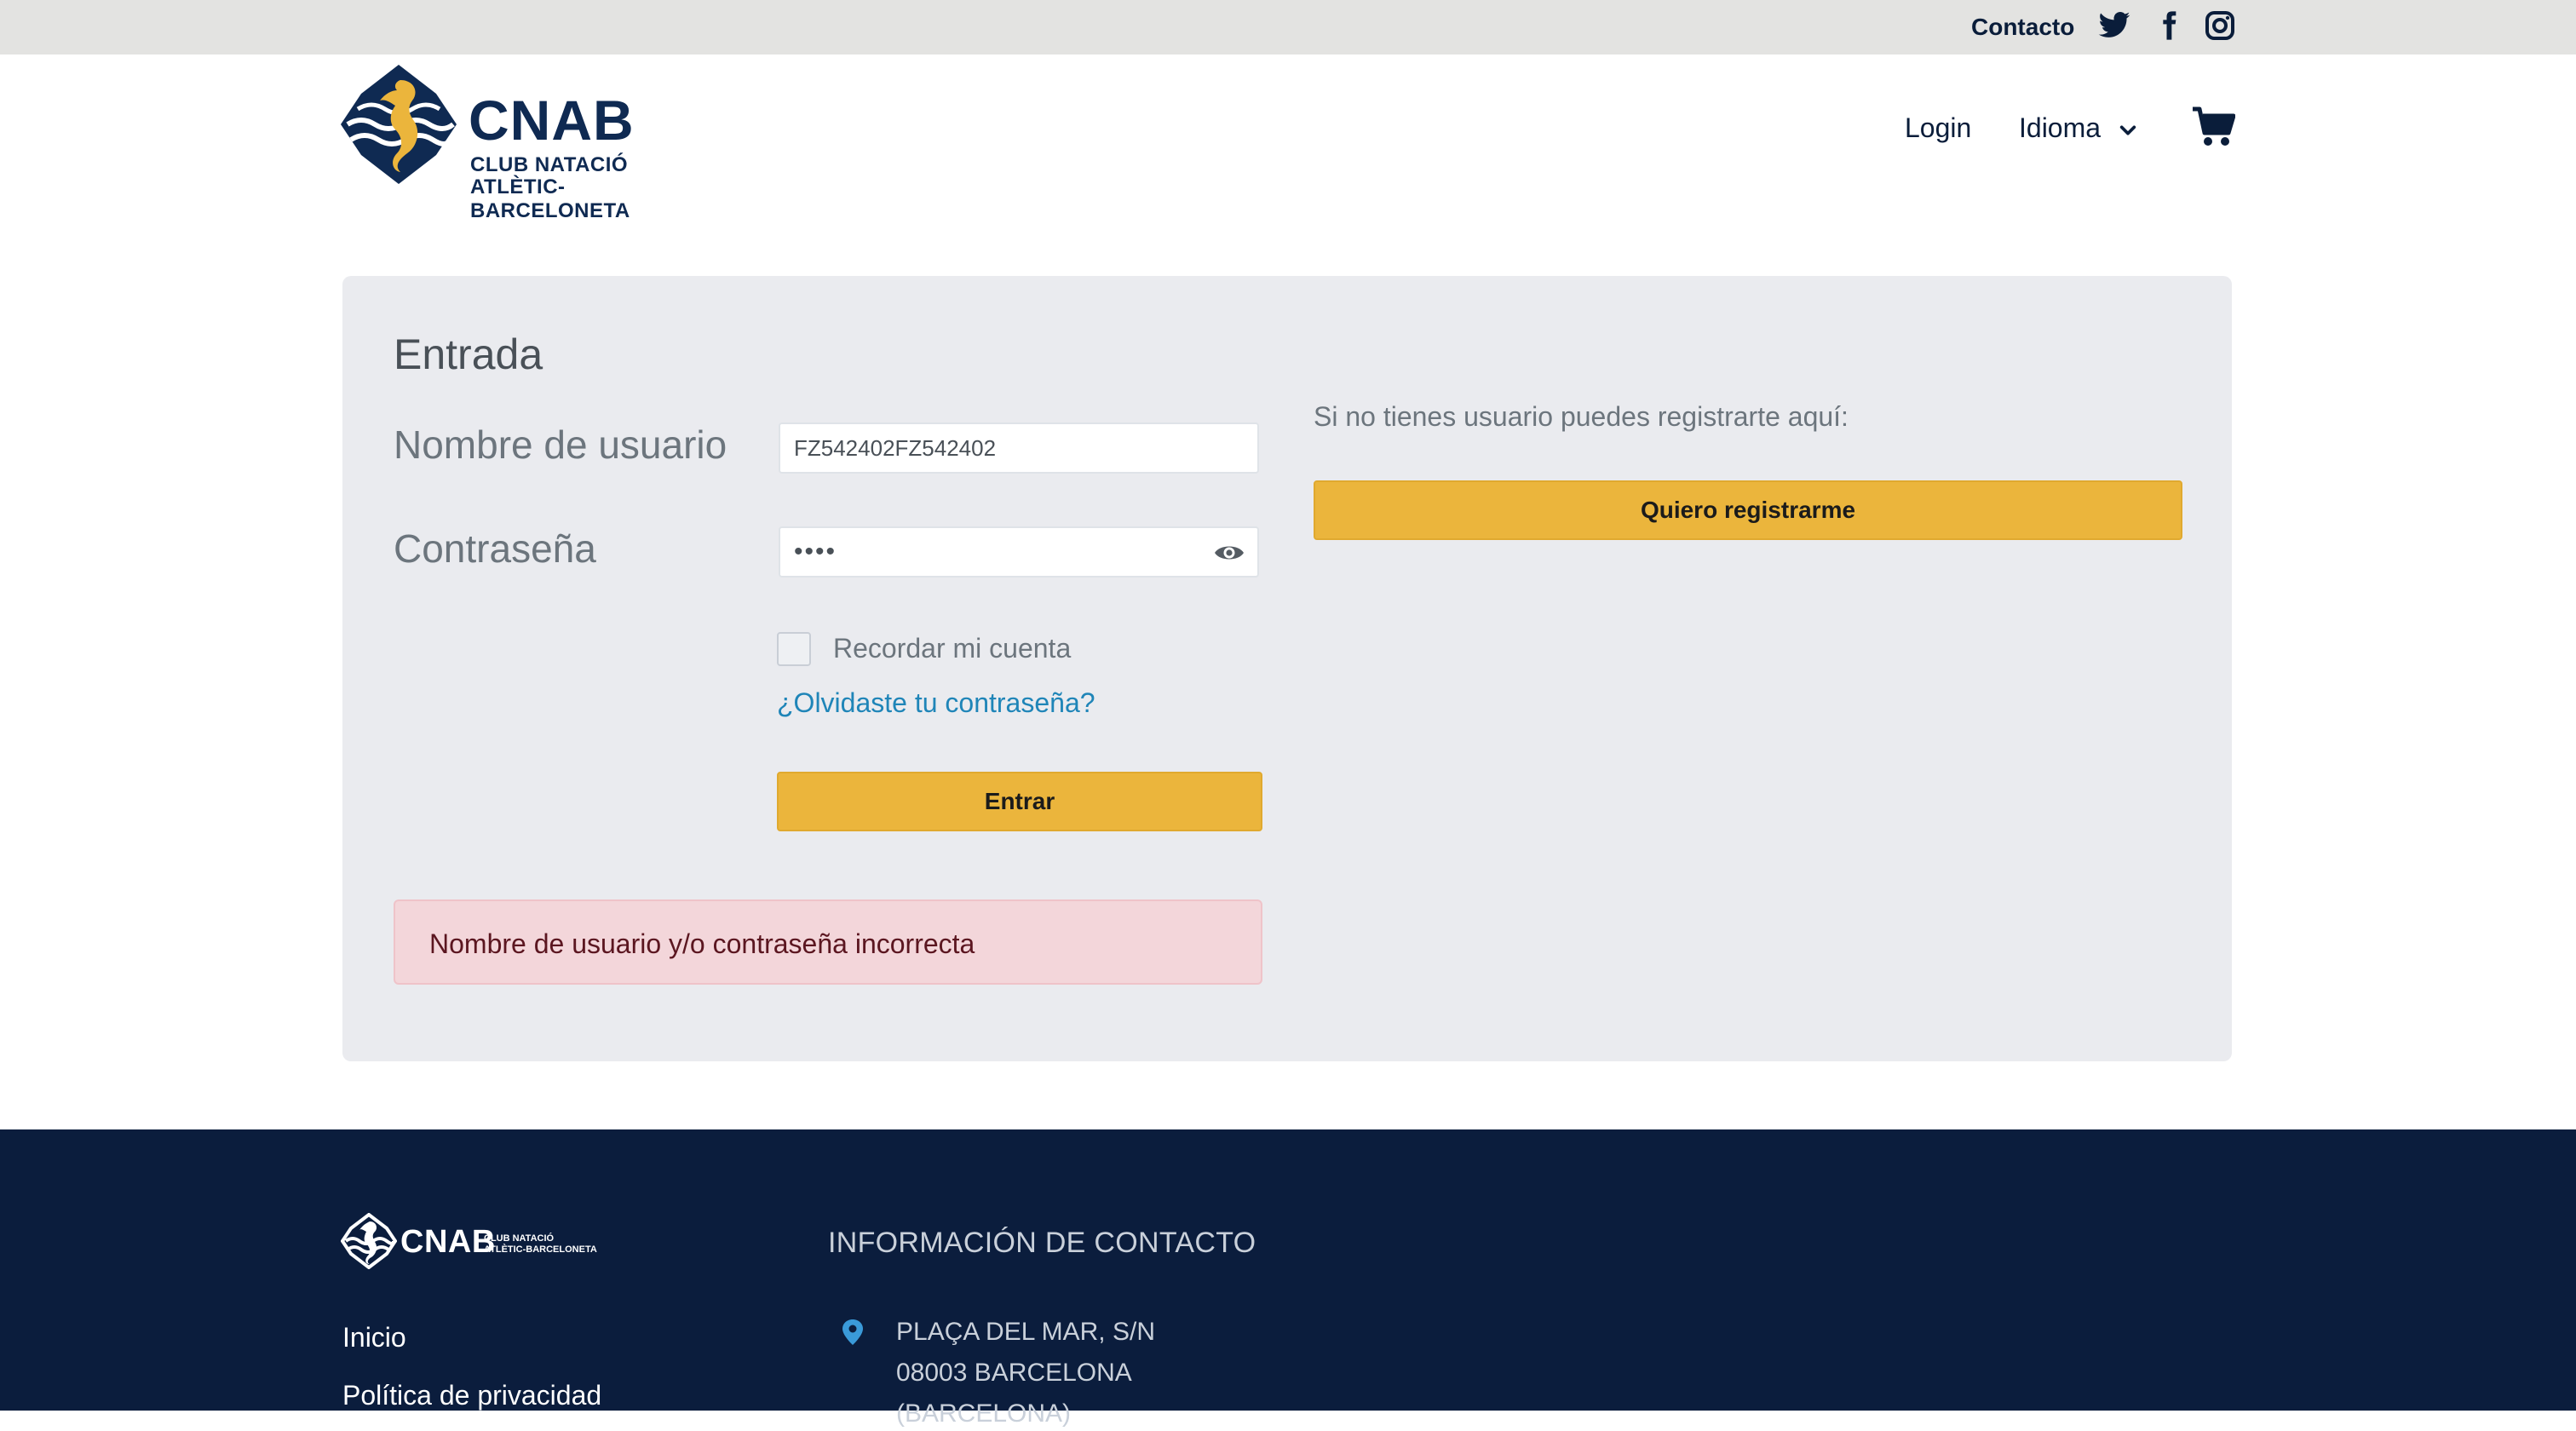 This screenshot has height=1431, width=2576. Describe the element at coordinates (984, 1413) in the screenshot. I see `footer-address-line: (BARCELONA)` at that location.